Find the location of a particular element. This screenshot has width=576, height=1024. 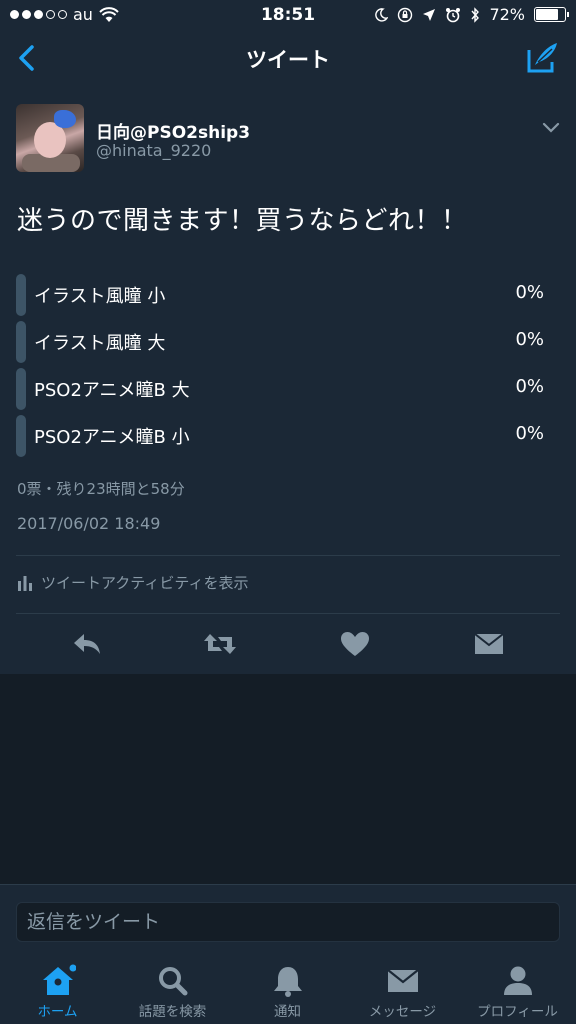

reply-input is located at coordinates (288, 922).